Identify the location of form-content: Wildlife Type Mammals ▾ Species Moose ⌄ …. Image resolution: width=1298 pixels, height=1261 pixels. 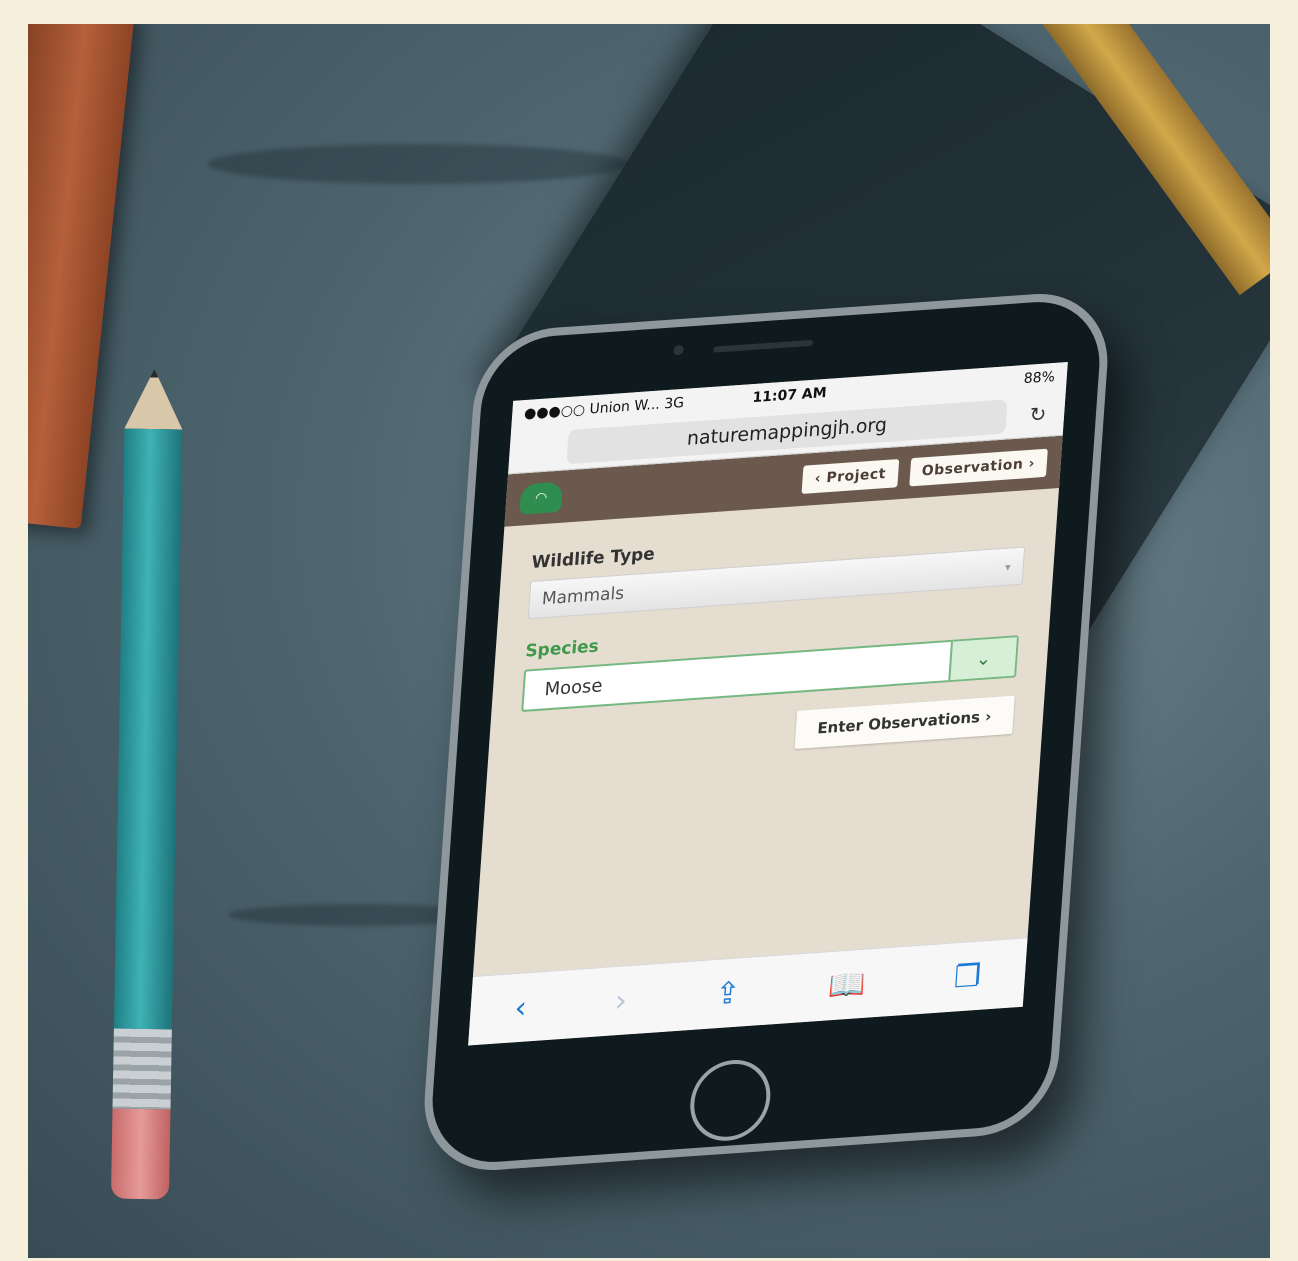
(772, 643).